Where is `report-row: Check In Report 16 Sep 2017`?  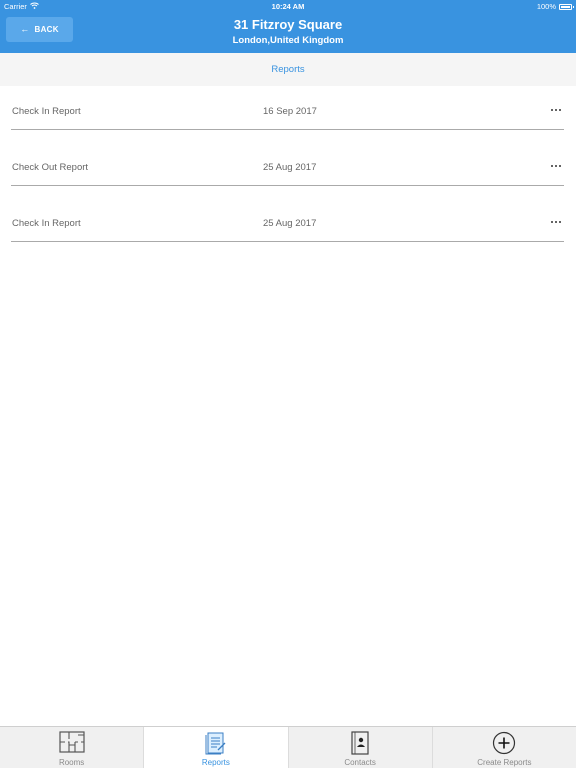 report-row: Check In Report 16 Sep 2017 is located at coordinates (288, 114).